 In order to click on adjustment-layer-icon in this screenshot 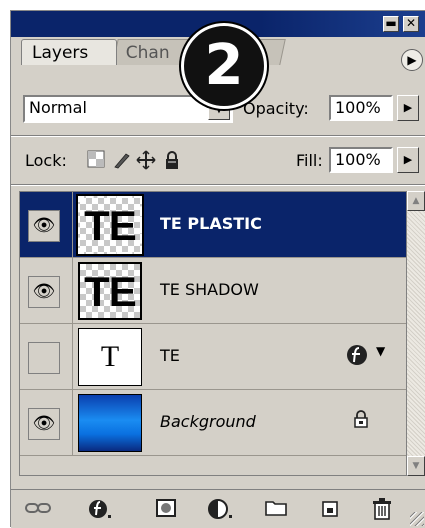, I will do `click(220, 510)`.